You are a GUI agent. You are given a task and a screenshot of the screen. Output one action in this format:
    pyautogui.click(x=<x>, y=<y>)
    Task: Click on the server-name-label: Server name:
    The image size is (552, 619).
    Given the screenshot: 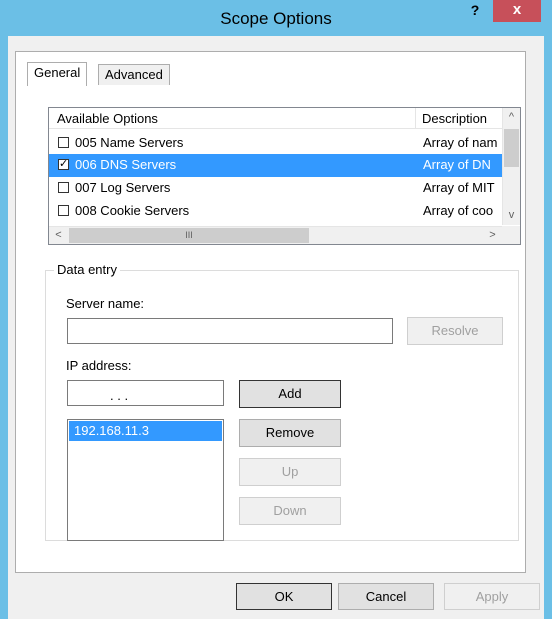 What is the action you would take?
    pyautogui.click(x=105, y=303)
    